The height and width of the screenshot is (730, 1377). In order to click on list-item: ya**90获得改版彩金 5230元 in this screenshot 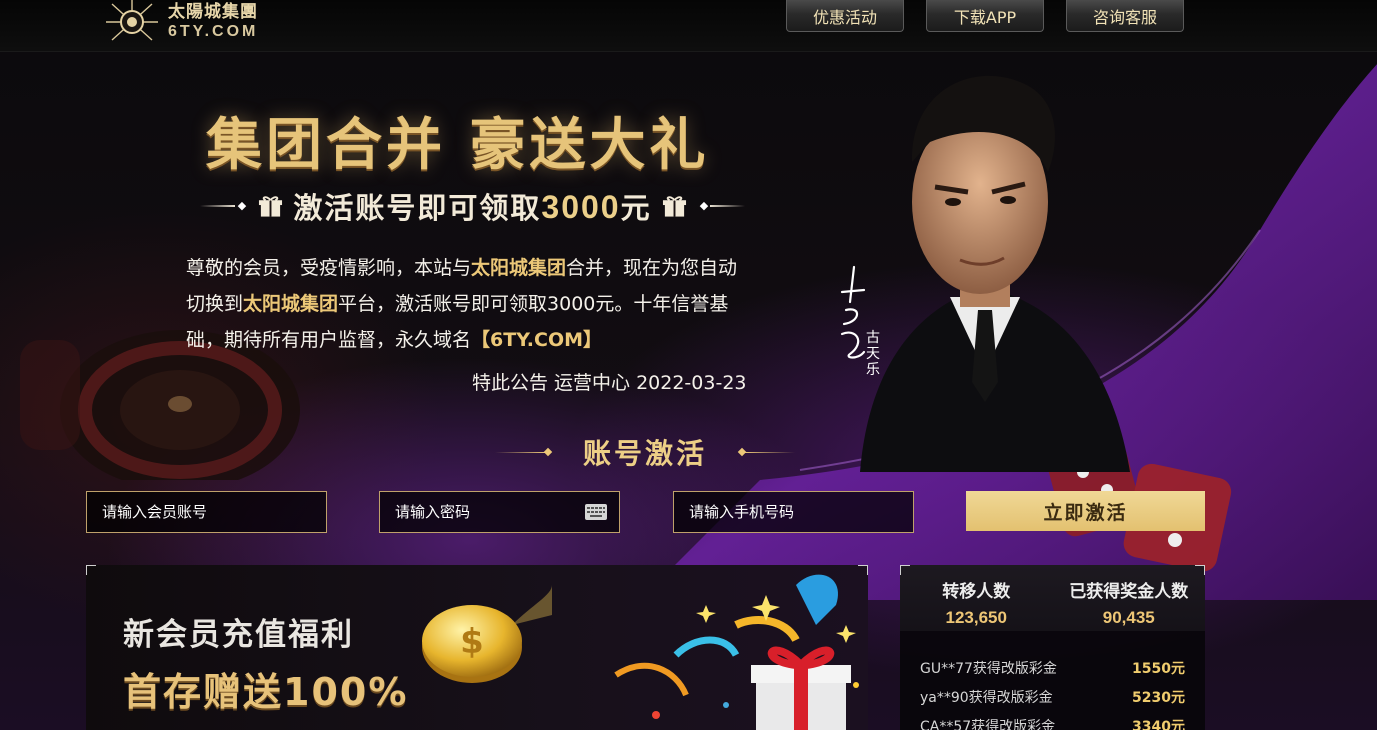, I will do `click(1052, 696)`.